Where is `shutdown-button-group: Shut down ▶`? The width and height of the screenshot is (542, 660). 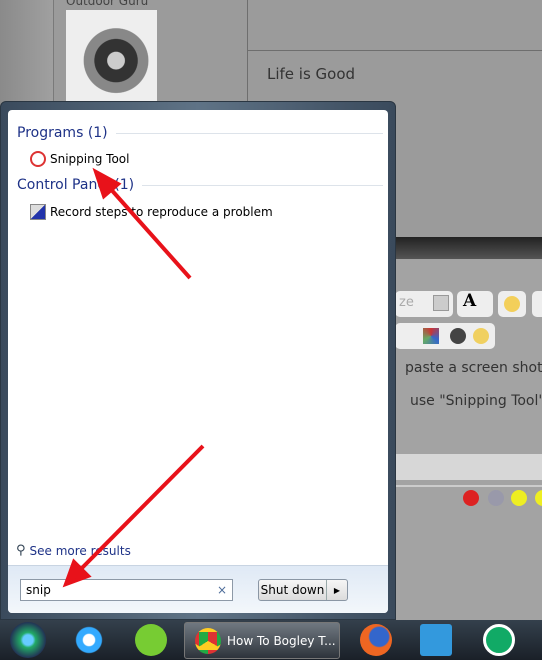
shutdown-button-group: Shut down ▶ is located at coordinates (303, 590).